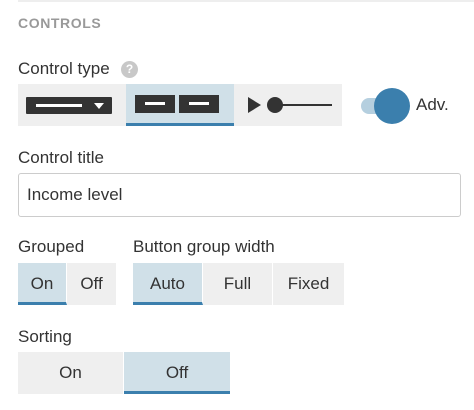  What do you see at coordinates (288, 105) in the screenshot?
I see `control-type-slider-button` at bounding box center [288, 105].